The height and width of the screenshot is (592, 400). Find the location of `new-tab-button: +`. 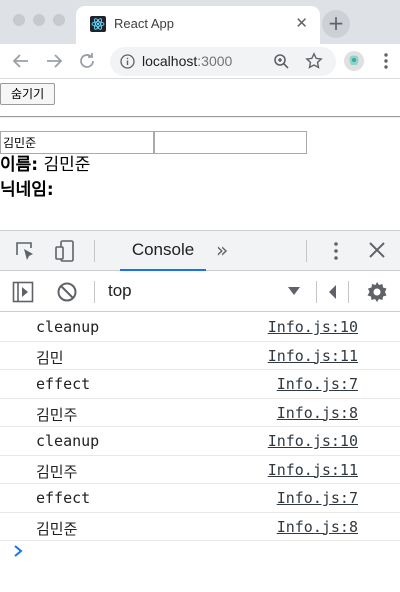

new-tab-button: + is located at coordinates (336, 24).